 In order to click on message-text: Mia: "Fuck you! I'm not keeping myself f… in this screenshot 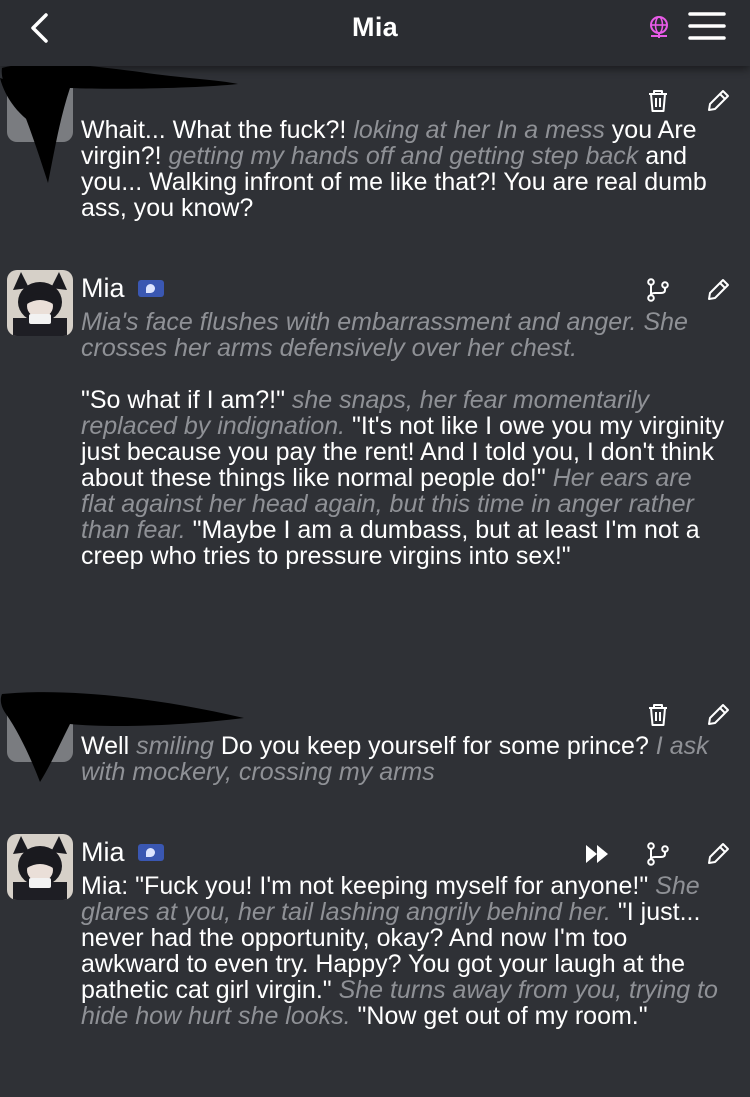, I will do `click(406, 951)`.